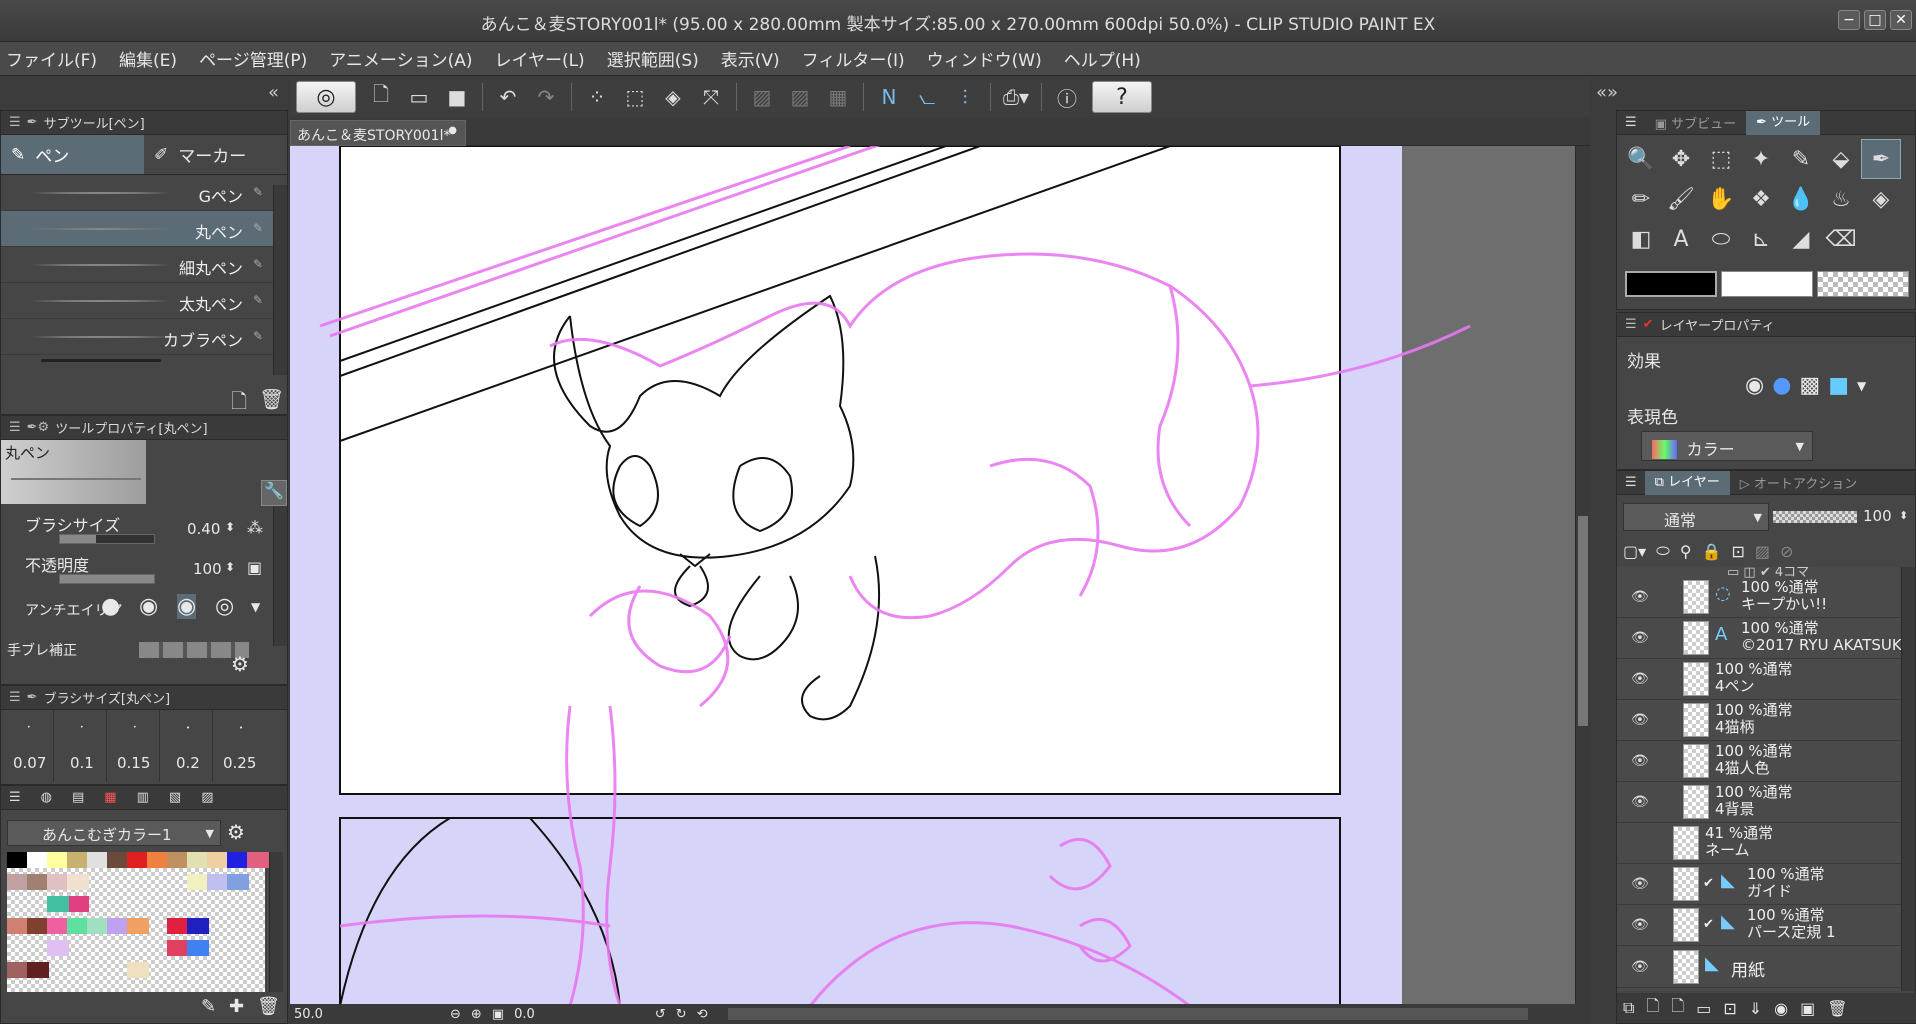 This screenshot has width=1916, height=1024. What do you see at coordinates (1908, 779) in the screenshot?
I see `layer-scrollbar` at bounding box center [1908, 779].